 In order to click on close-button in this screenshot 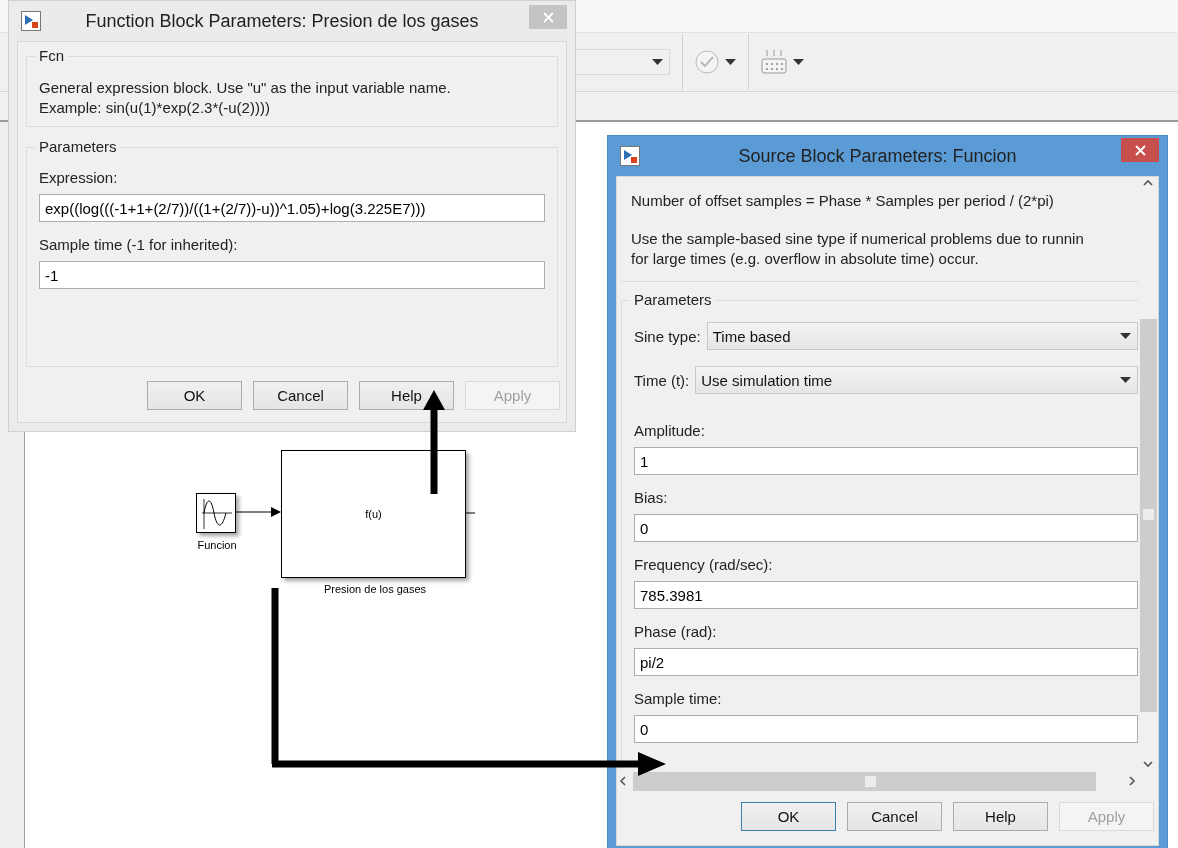, I will do `click(1140, 150)`.